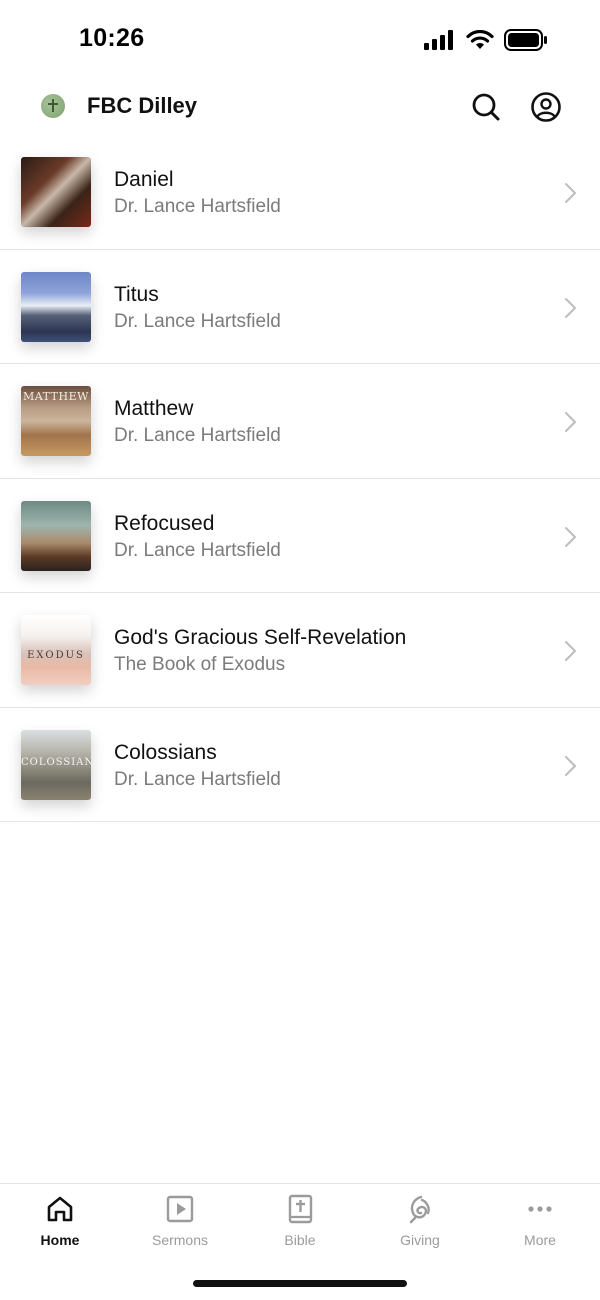 The image size is (600, 1300). I want to click on series-thumbnail: EXODUS, so click(56, 650).